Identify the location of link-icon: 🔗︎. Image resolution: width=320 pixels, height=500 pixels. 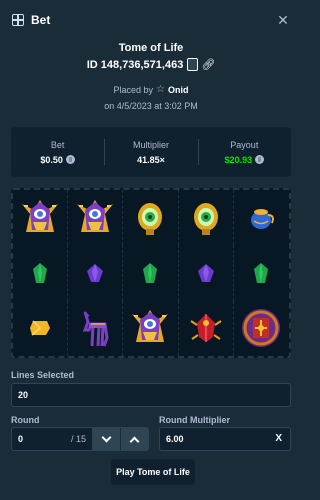
(208, 64).